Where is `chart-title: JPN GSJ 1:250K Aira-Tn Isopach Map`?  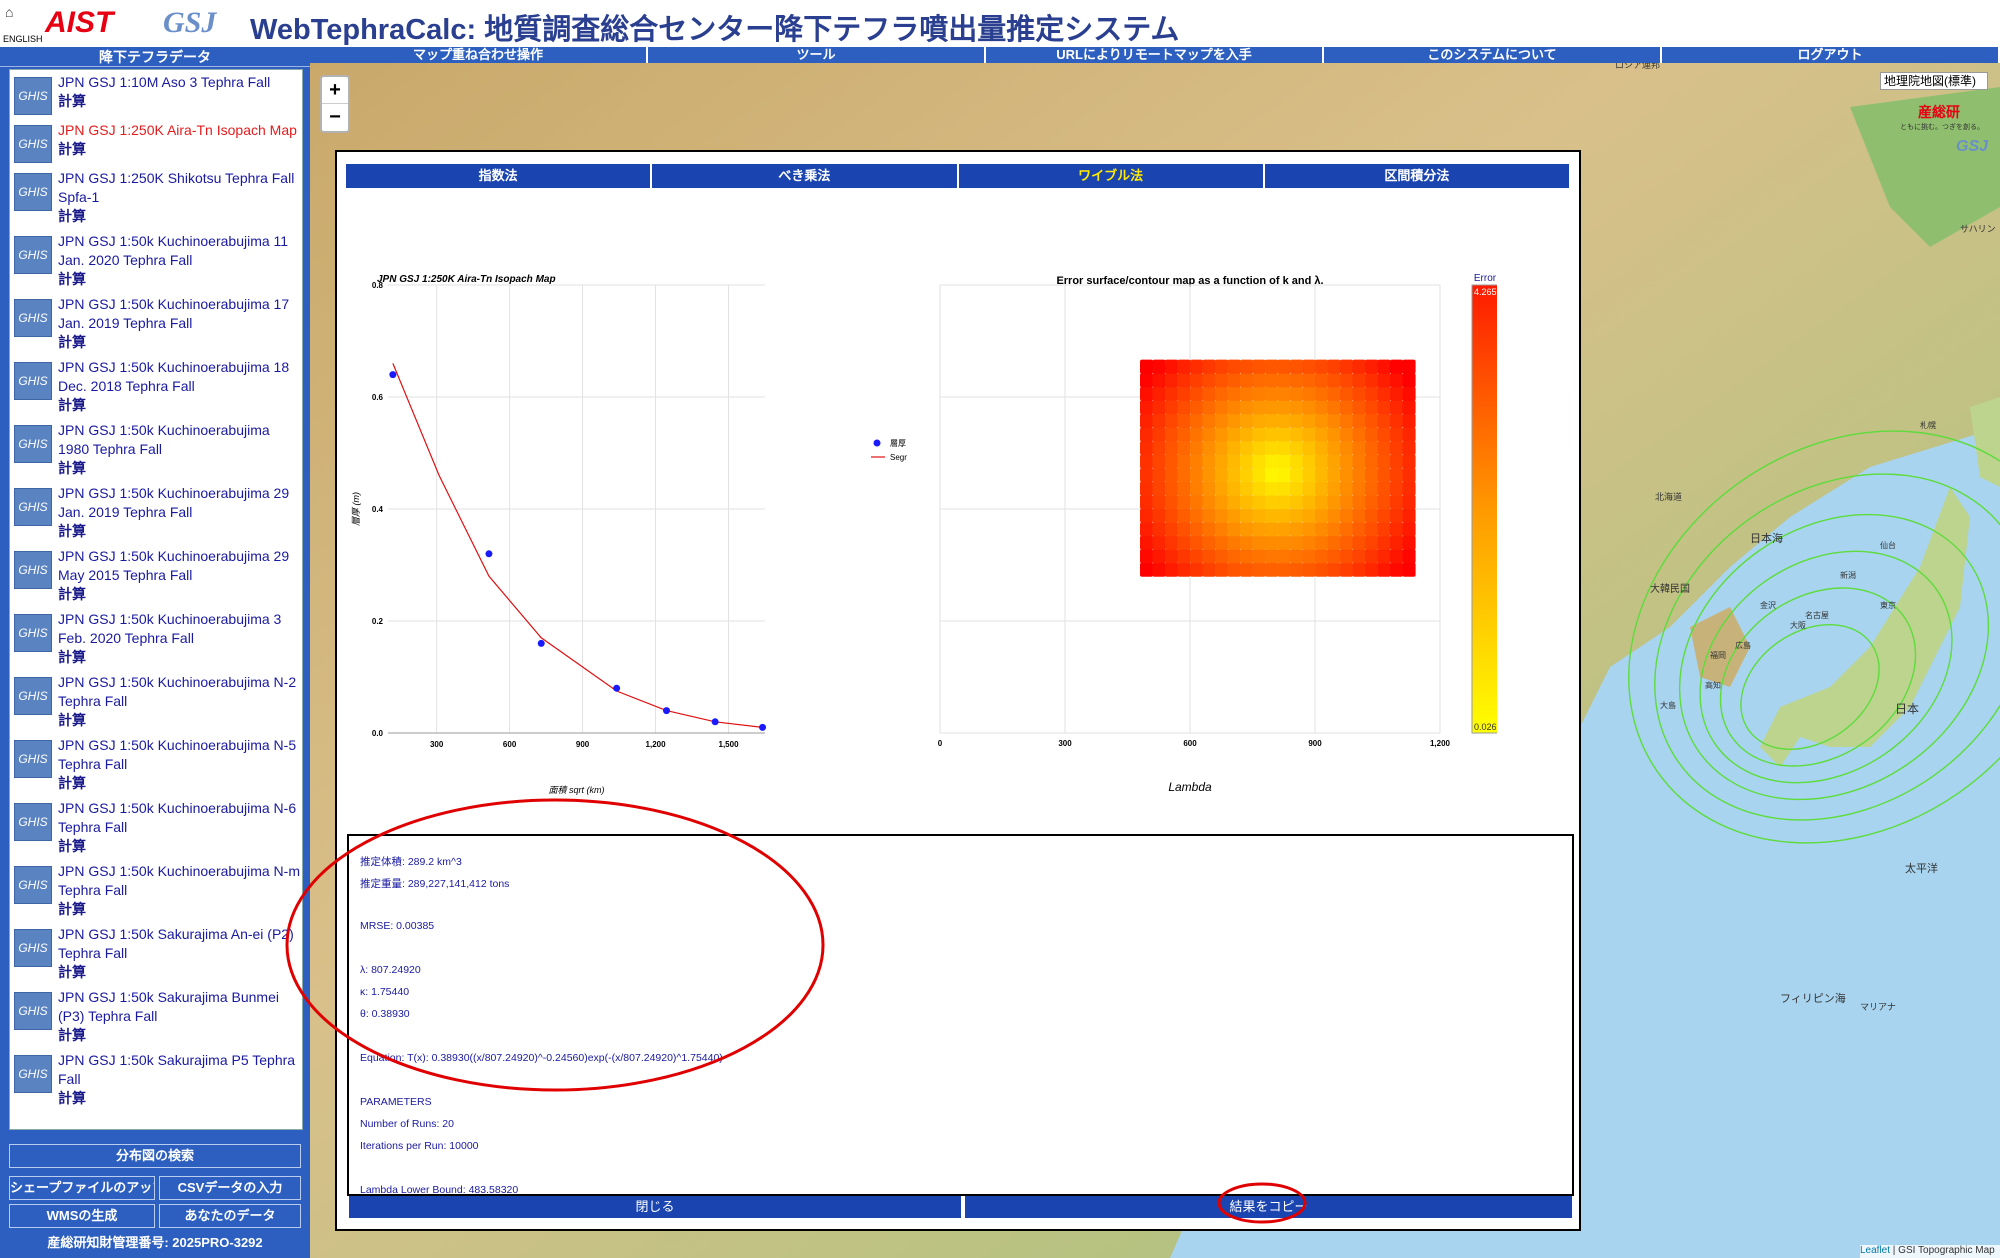
chart-title: JPN GSJ 1:250K Aira-Tn Isopach Map is located at coordinates (466, 279).